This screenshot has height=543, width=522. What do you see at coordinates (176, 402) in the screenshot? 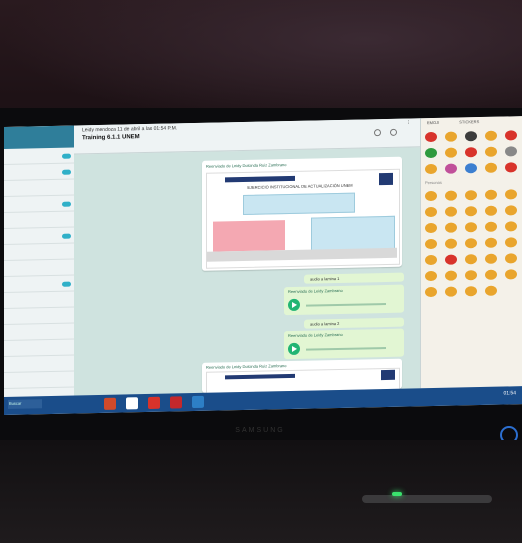
I see `pdf-icon` at bounding box center [176, 402].